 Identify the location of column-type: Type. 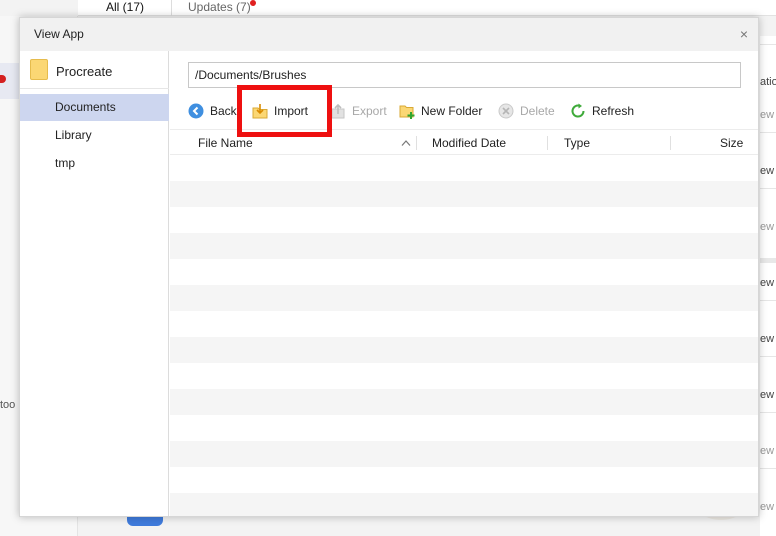
(577, 143).